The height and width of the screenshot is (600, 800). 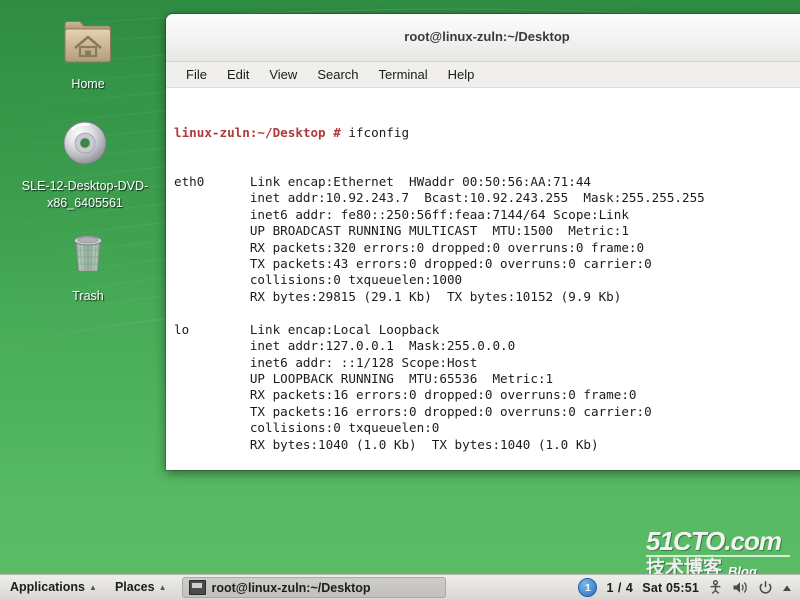 I want to click on power-icon, so click(x=765, y=587).